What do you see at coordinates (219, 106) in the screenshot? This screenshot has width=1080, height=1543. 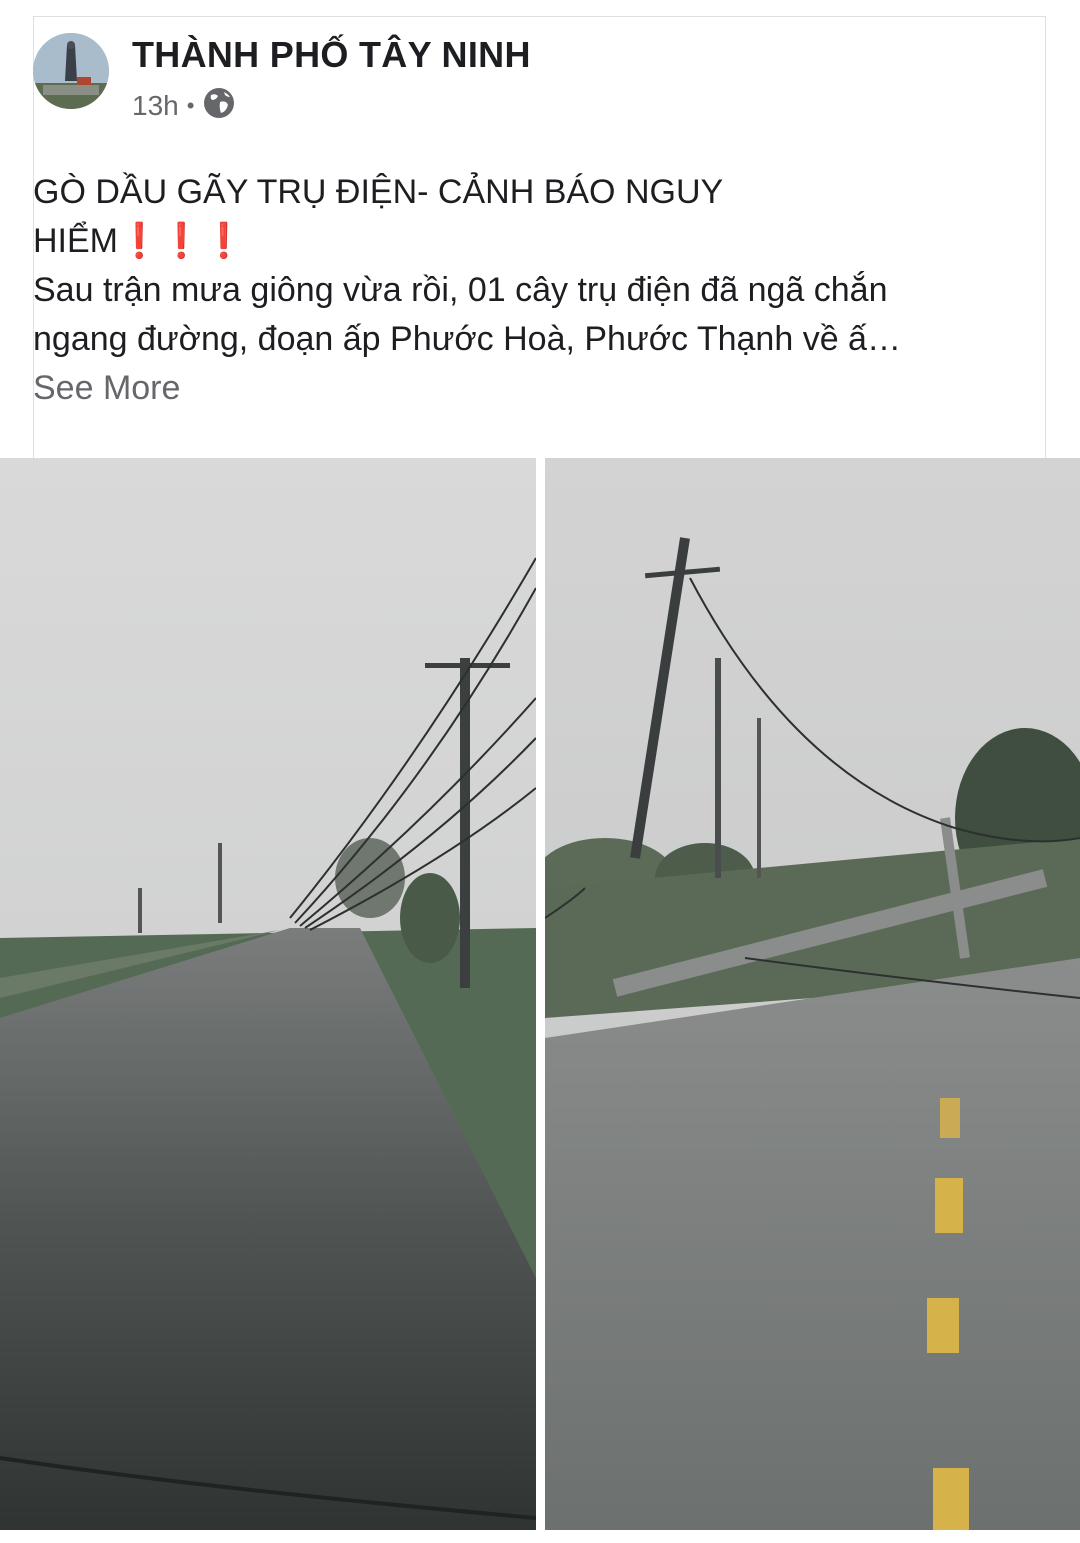 I see `globe-icon` at bounding box center [219, 106].